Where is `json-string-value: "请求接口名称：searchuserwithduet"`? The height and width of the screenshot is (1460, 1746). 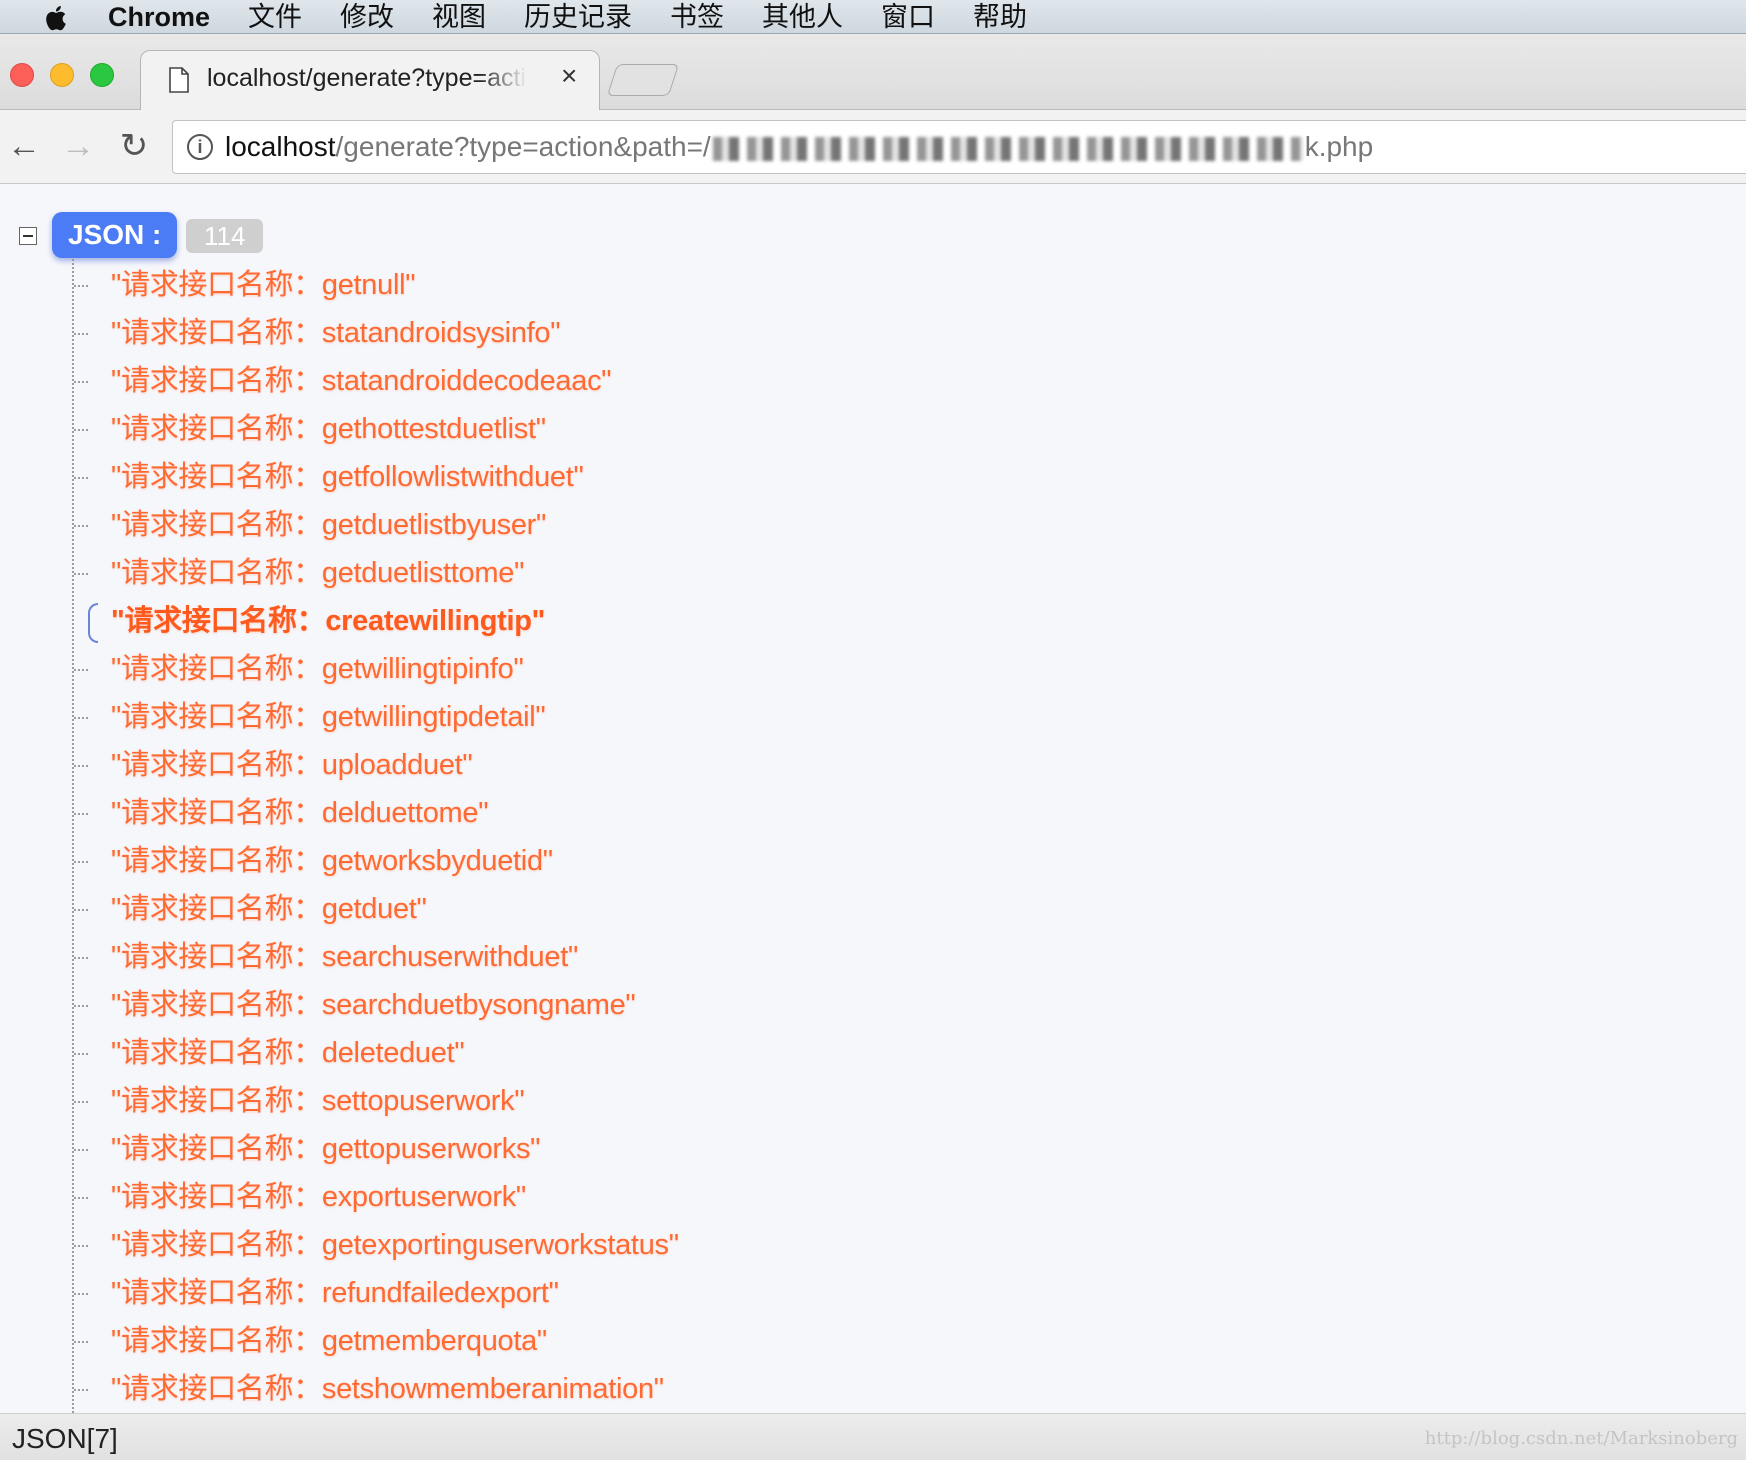 json-string-value: "请求接口名称：searchuserwithduet" is located at coordinates (344, 957).